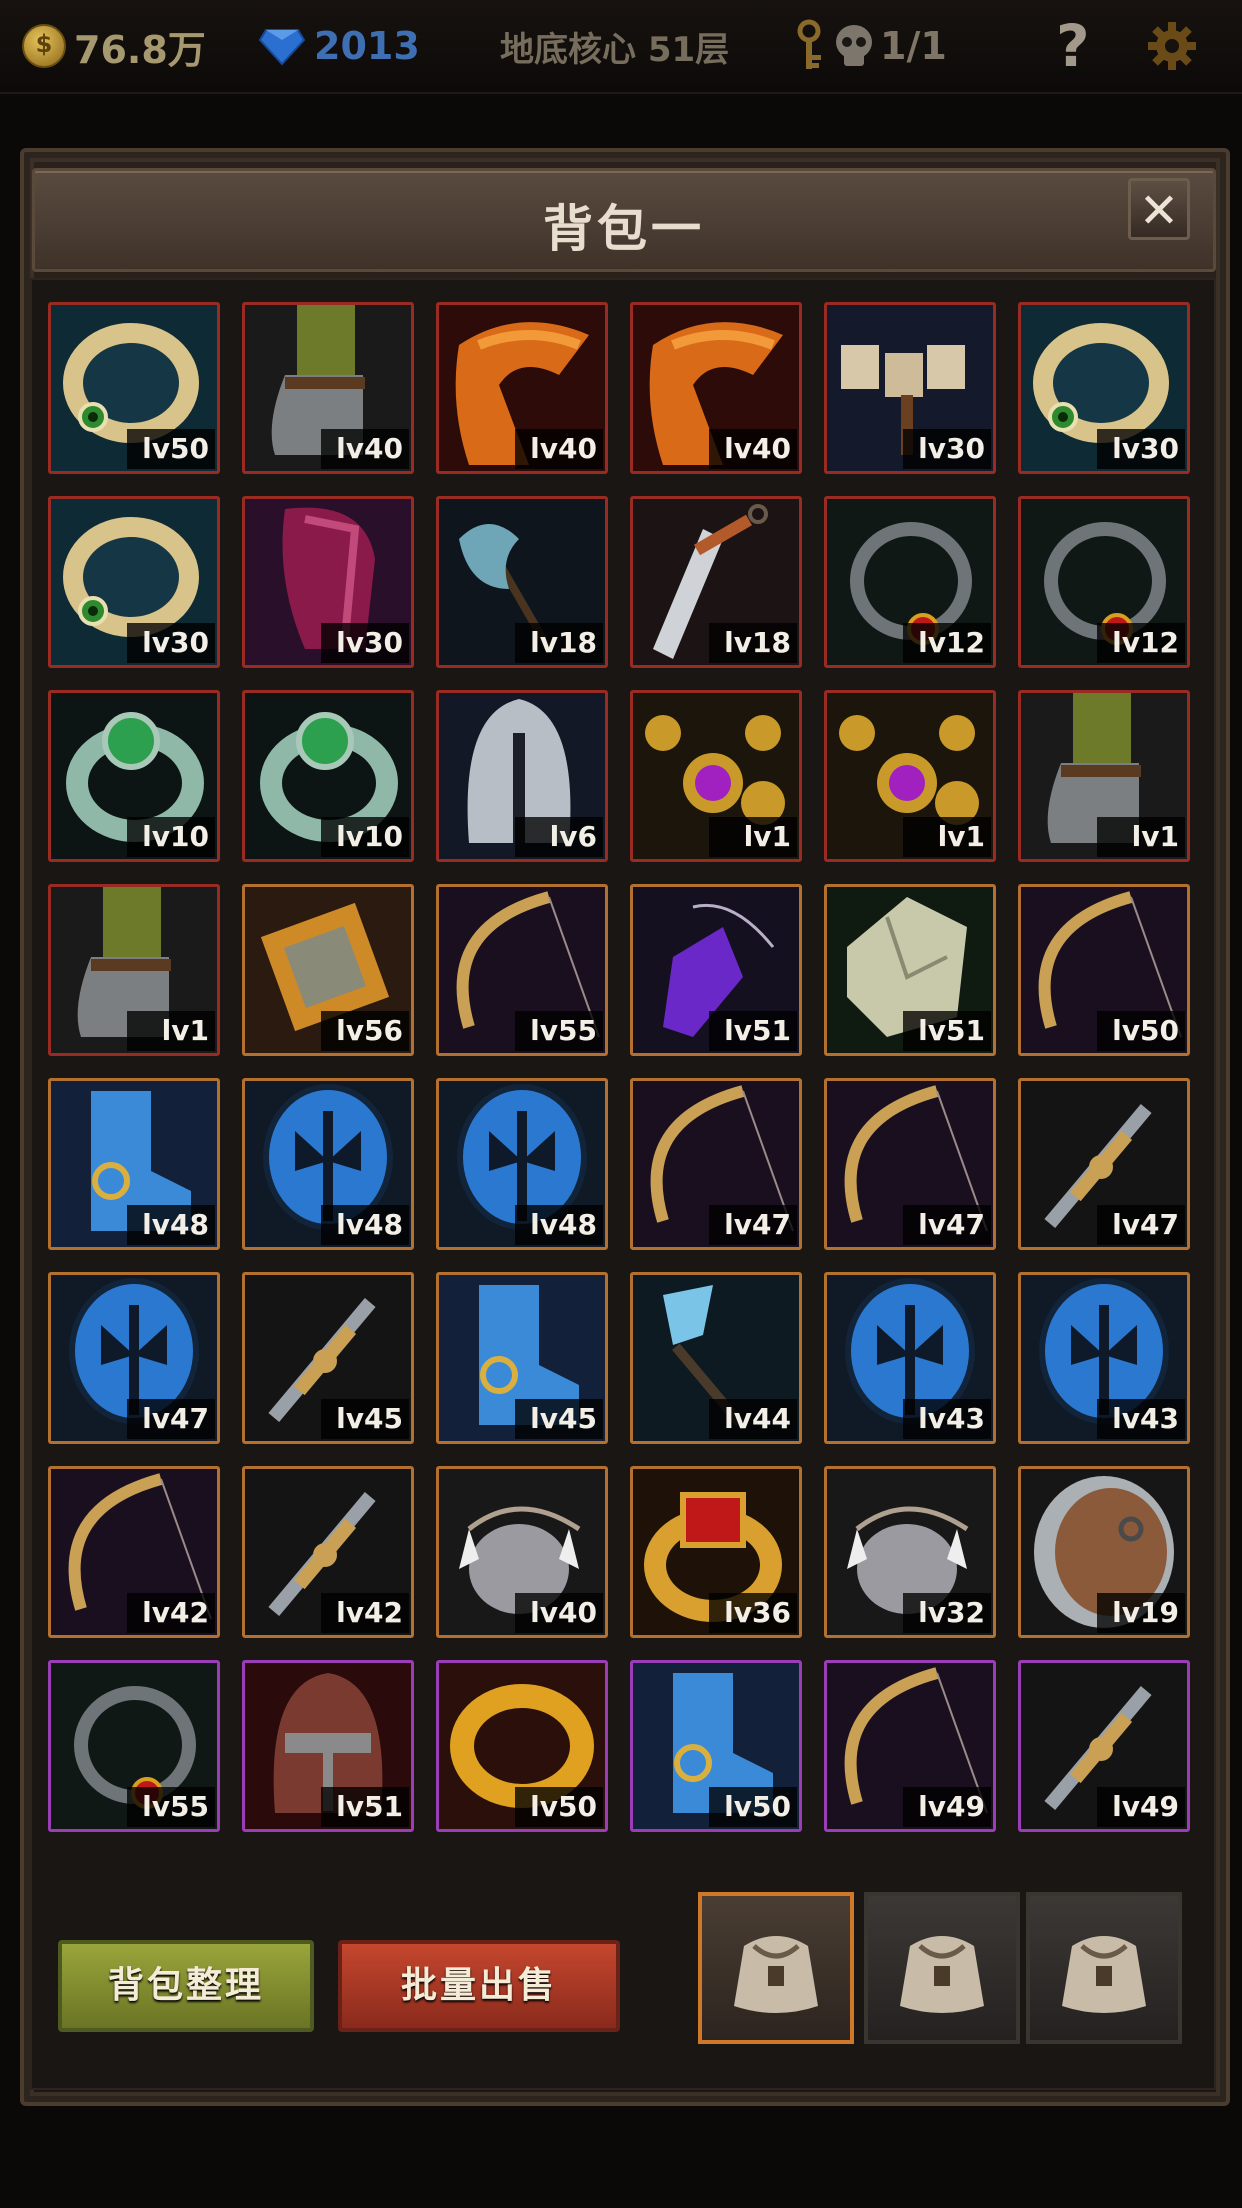  I want to click on inventory-slot: lv6, so click(522, 776).